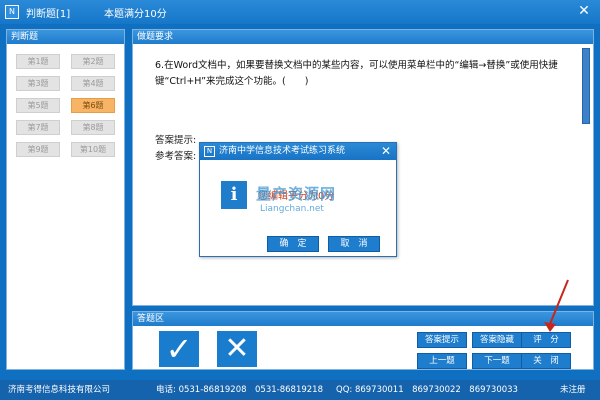  I want to click on check-icon: ✓, so click(179, 349).